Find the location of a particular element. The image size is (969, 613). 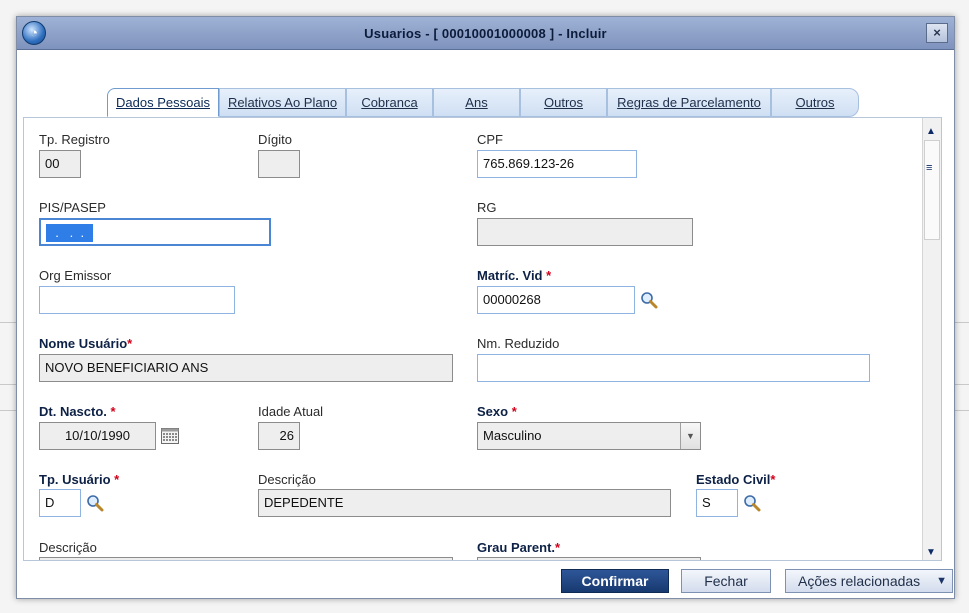

window-title: Usuarios - [ 00010001000008 ] - Incluir is located at coordinates (485, 33).